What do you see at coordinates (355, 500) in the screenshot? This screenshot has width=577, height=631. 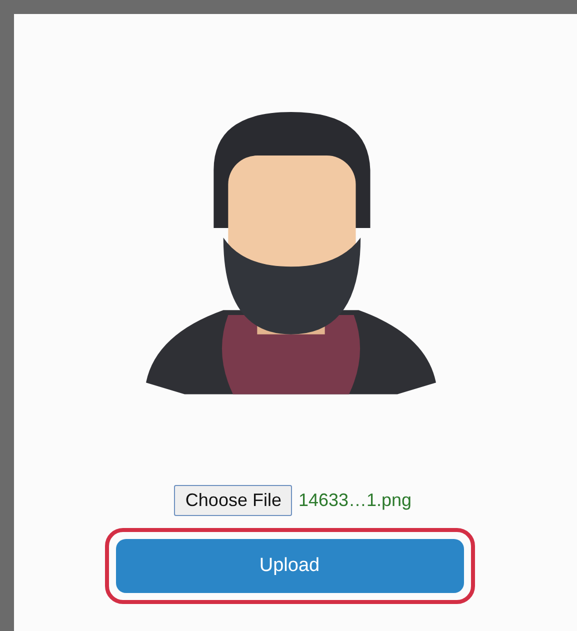 I see `file-name: 14633…1.png` at bounding box center [355, 500].